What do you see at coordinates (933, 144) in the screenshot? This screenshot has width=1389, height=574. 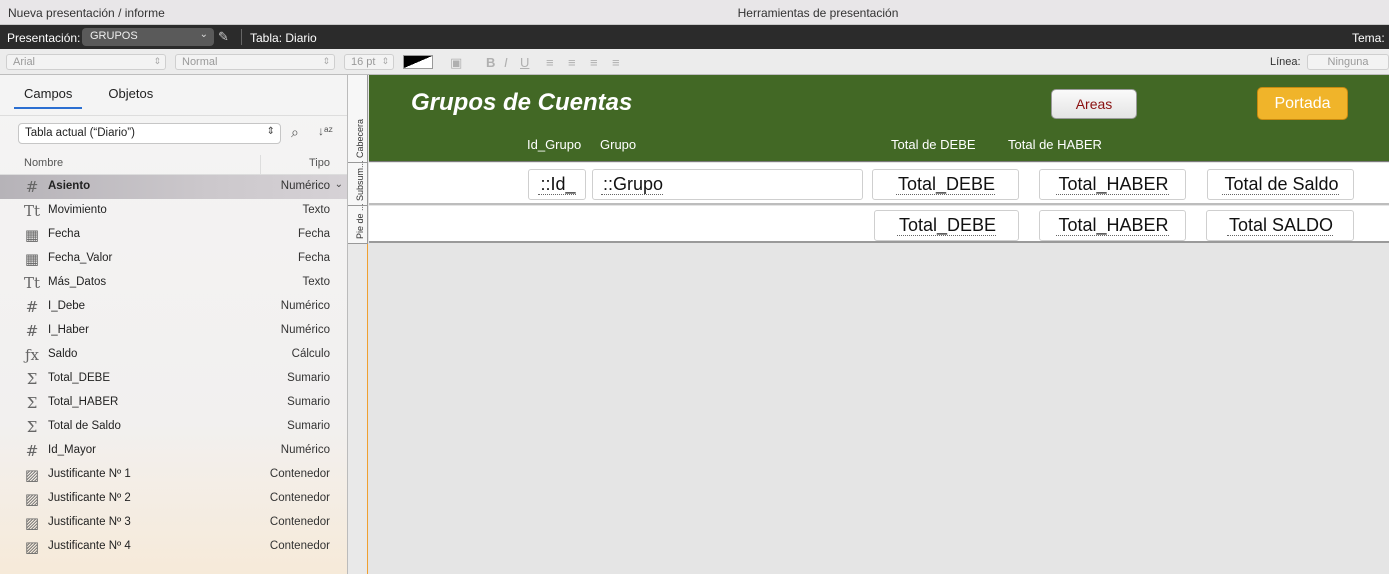 I see `label-total-debe: Total de DEBE` at bounding box center [933, 144].